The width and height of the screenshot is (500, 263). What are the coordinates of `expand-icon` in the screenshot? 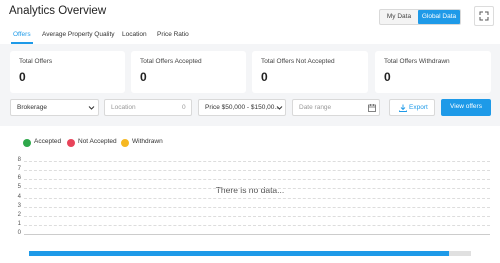 It's located at (484, 16).